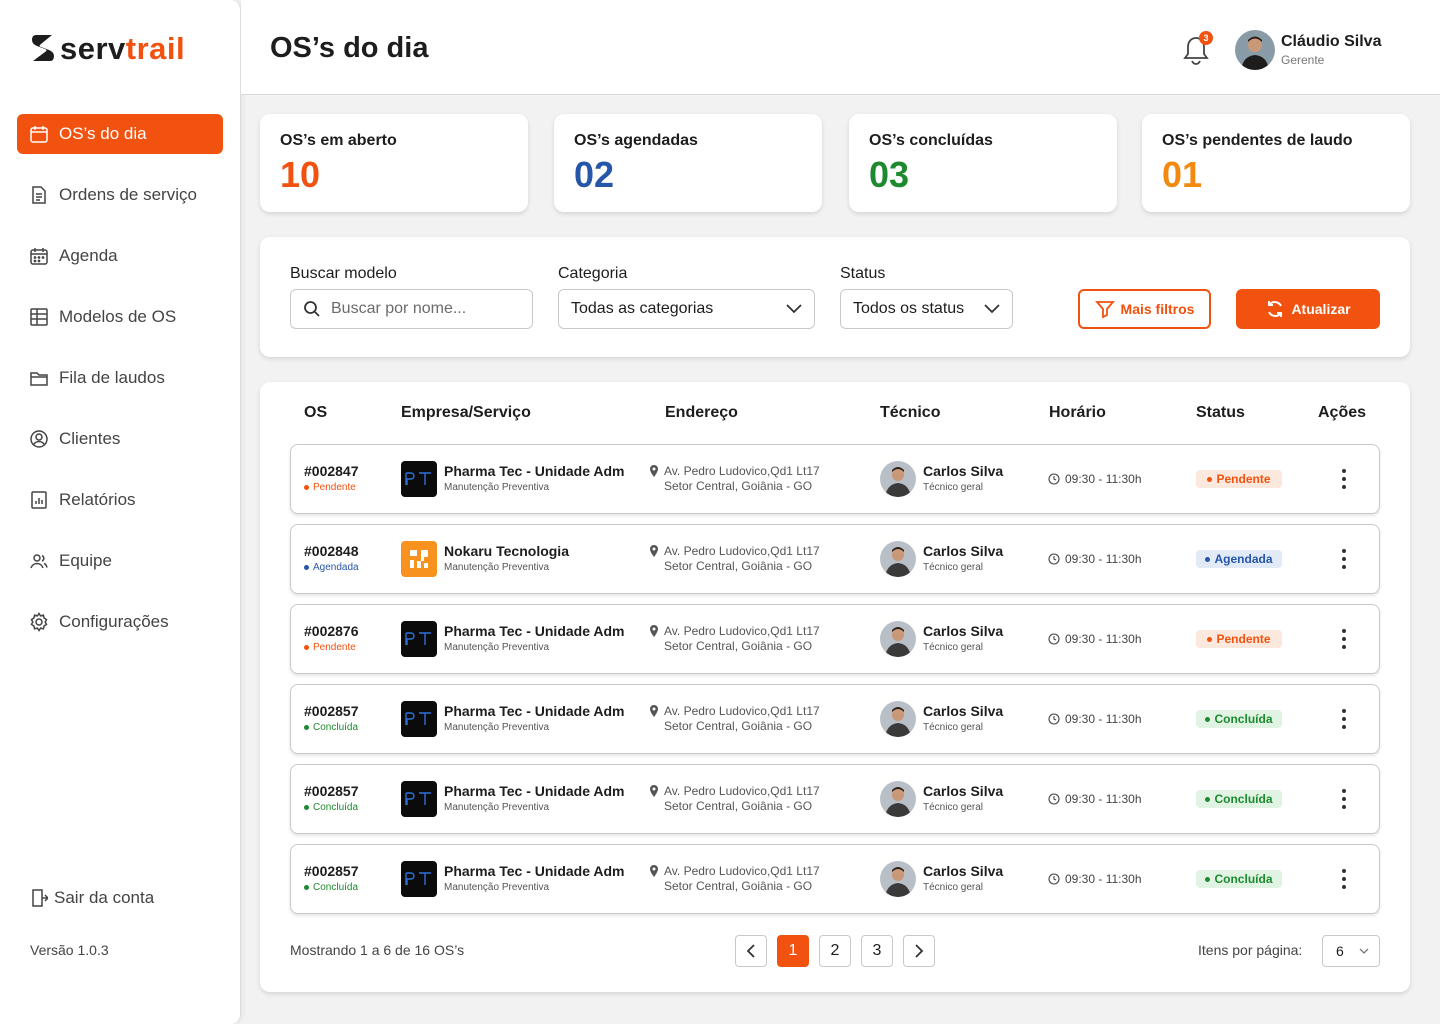  I want to click on user-role: Gerente, so click(1303, 60).